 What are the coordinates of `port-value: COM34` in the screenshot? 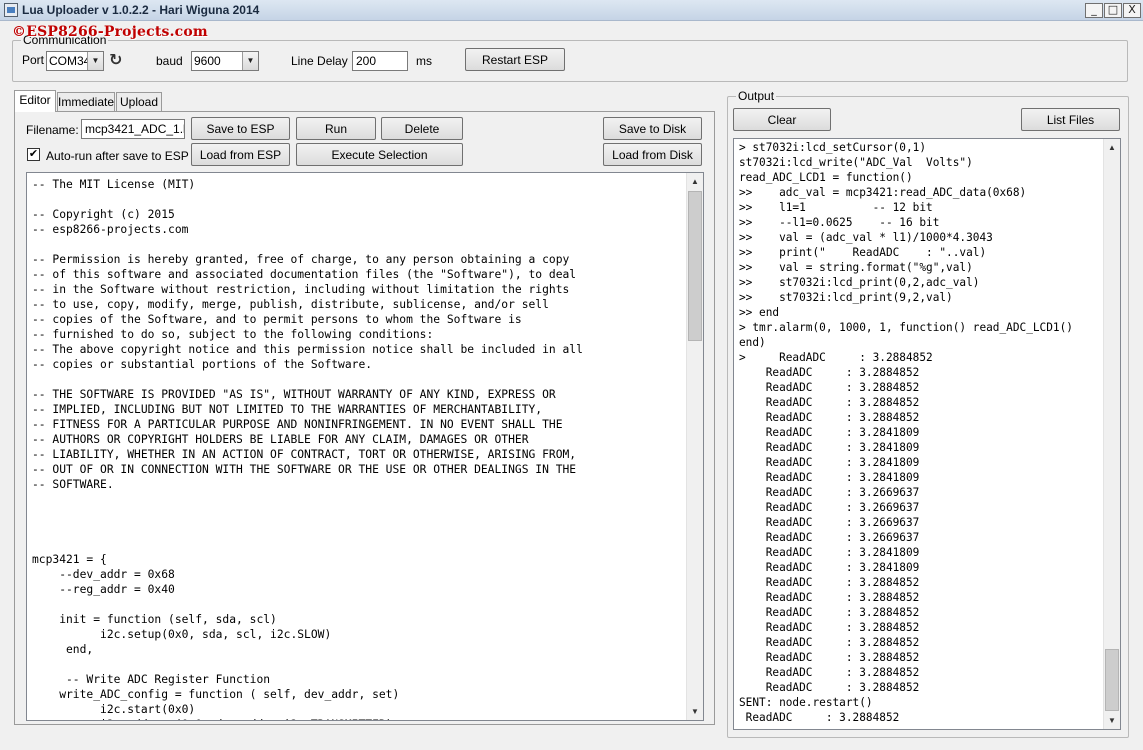 It's located at (70, 61).